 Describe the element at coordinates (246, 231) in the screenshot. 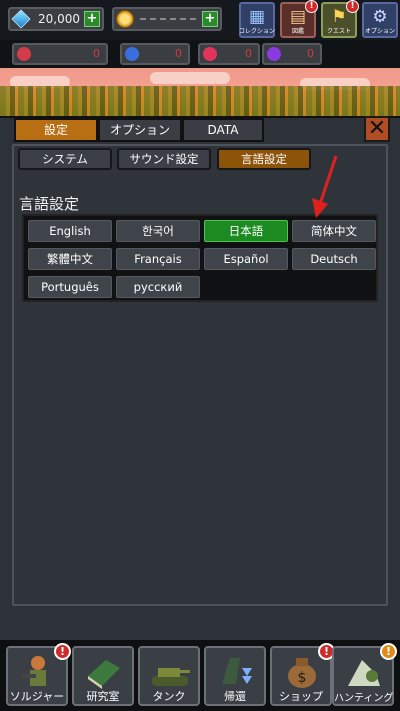

I see `language-option-japanese: 日本語` at that location.